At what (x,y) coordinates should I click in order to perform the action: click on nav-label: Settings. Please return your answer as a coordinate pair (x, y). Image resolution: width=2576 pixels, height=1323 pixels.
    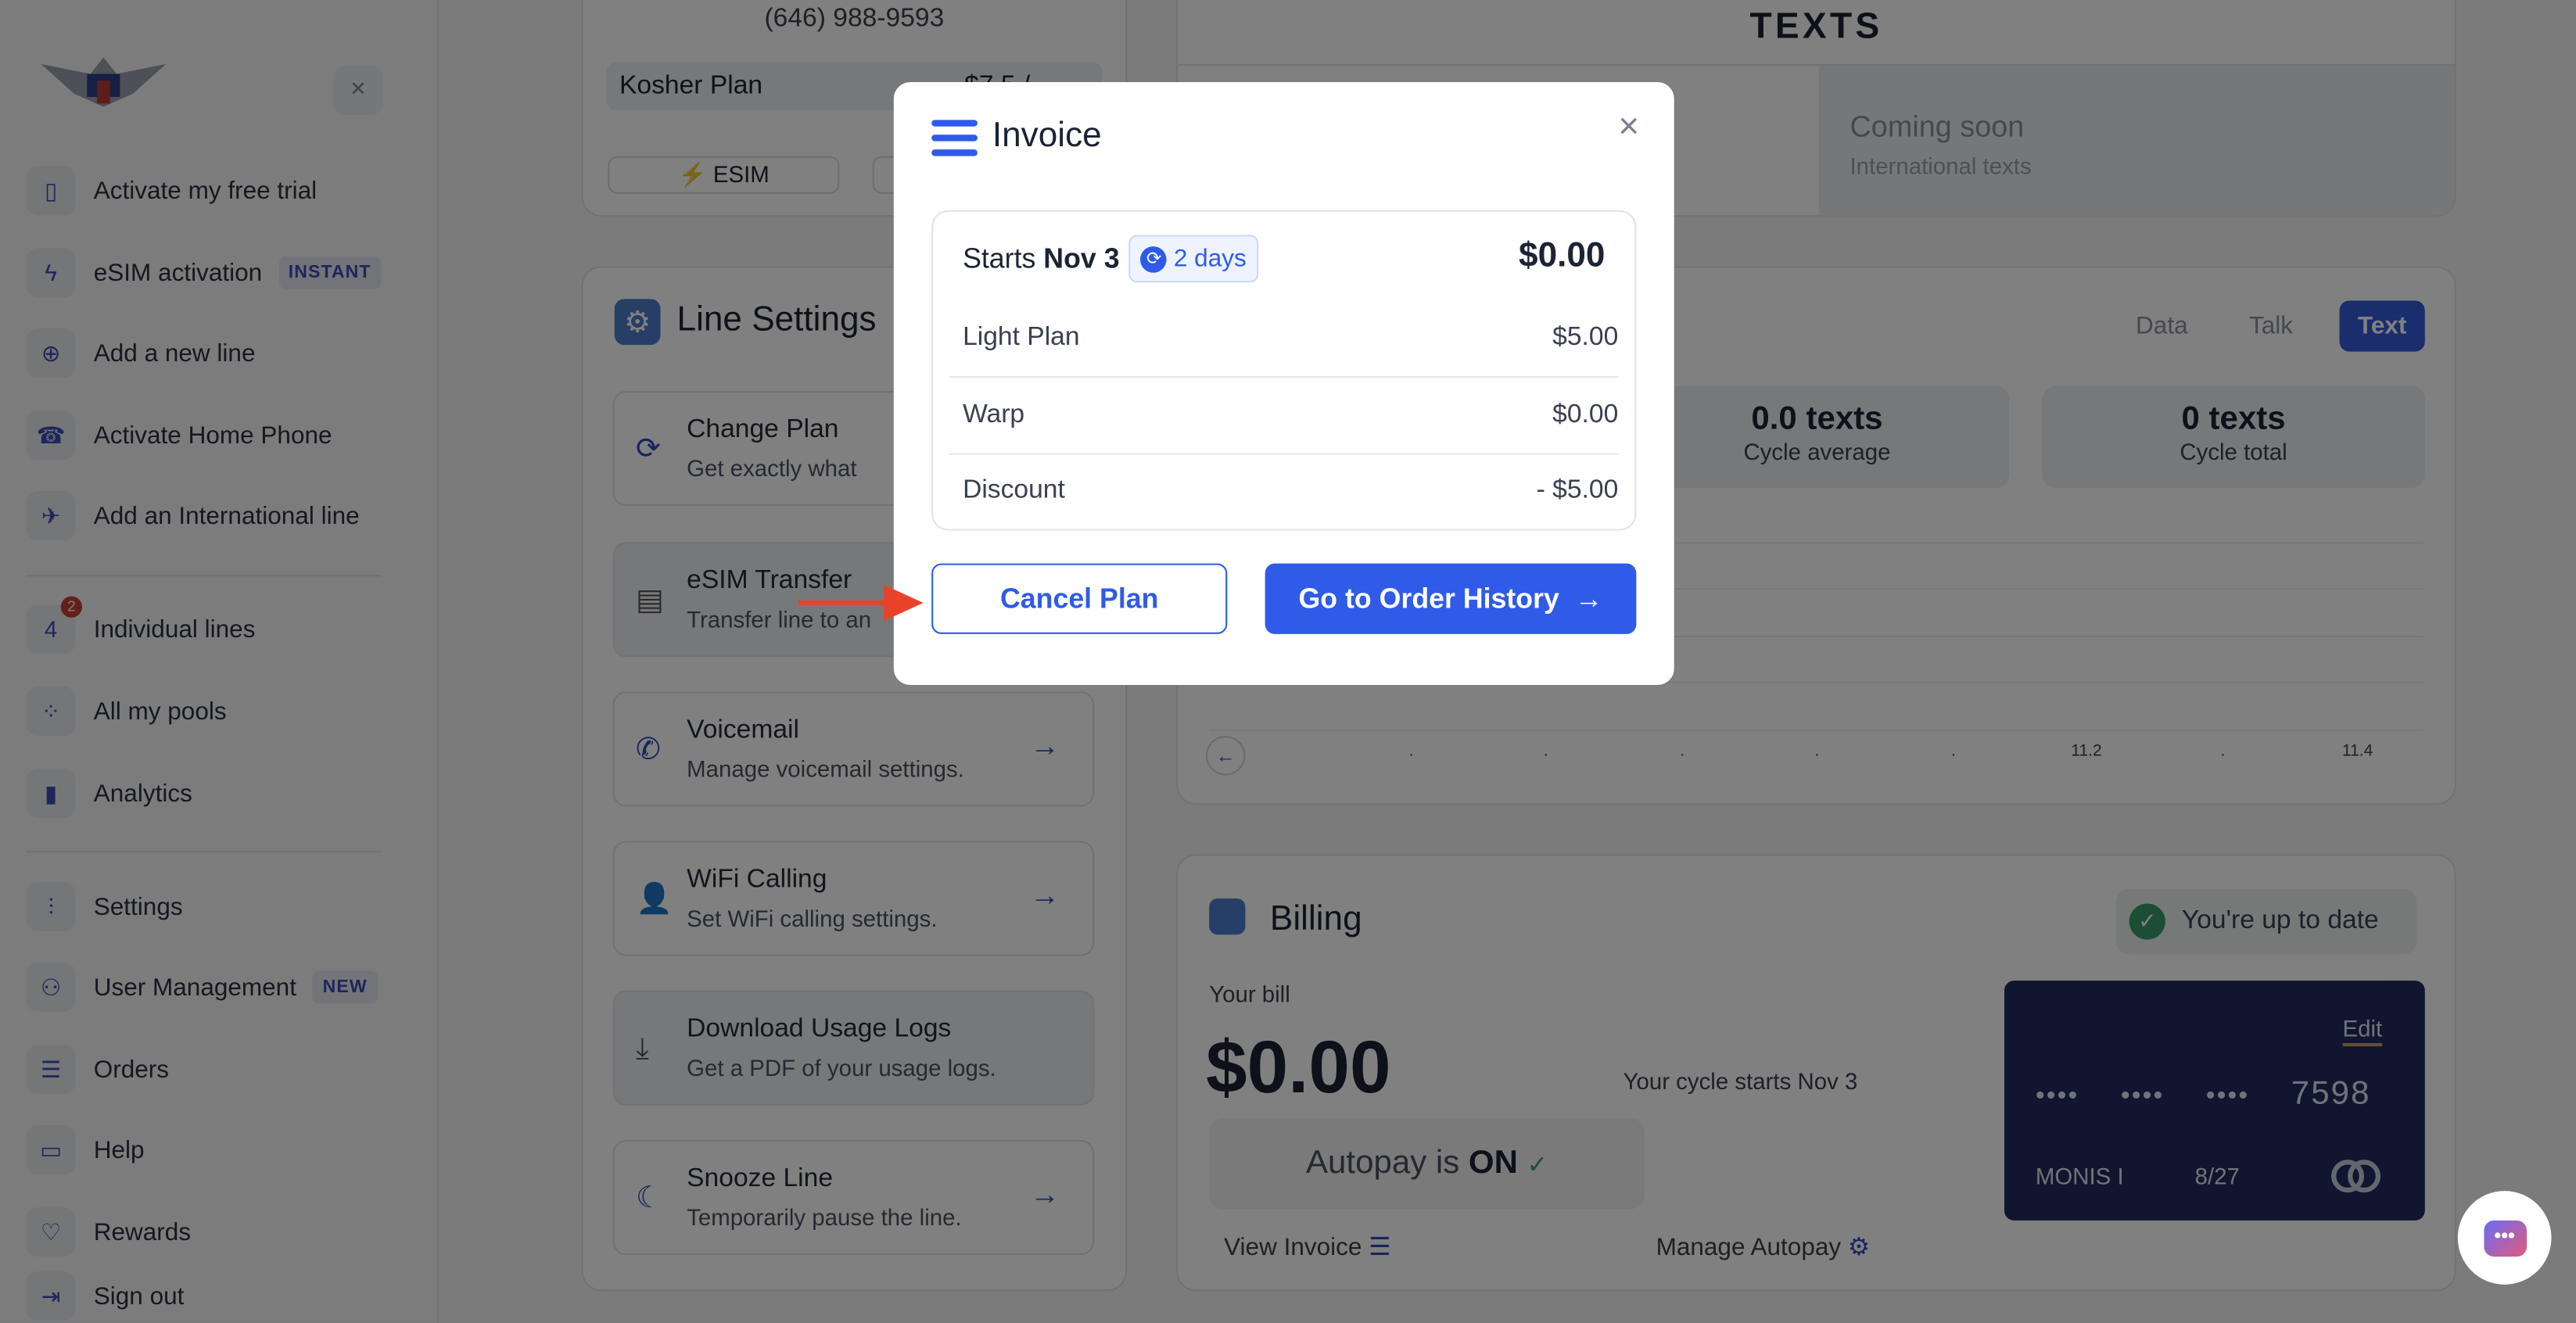
    Looking at the image, I should click on (138, 907).